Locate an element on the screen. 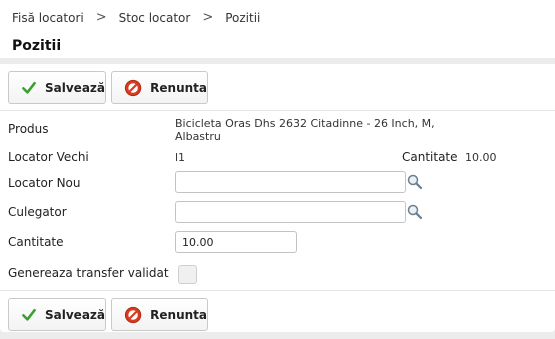  locator-vechi-value: l1 is located at coordinates (180, 157).